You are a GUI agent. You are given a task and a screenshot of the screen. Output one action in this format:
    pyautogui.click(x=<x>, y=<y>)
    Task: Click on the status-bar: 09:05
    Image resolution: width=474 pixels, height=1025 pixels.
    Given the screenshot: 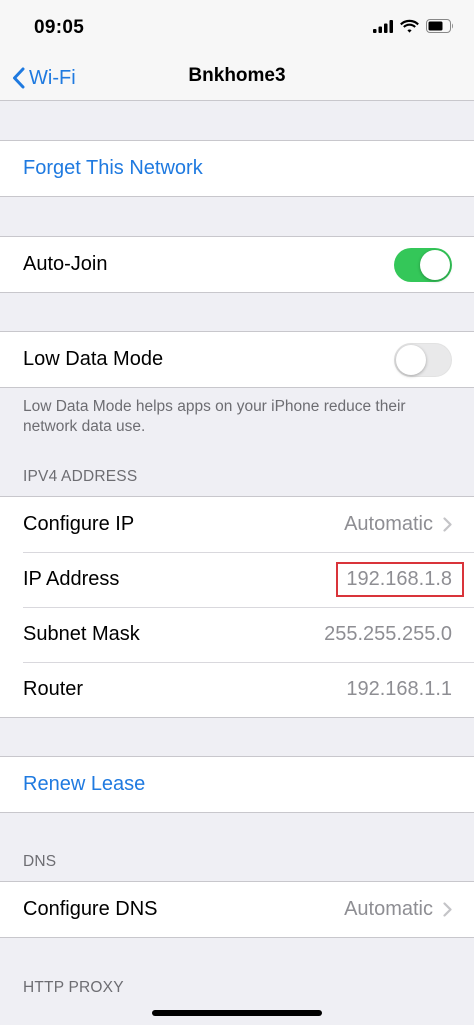 What is the action you would take?
    pyautogui.click(x=237, y=28)
    